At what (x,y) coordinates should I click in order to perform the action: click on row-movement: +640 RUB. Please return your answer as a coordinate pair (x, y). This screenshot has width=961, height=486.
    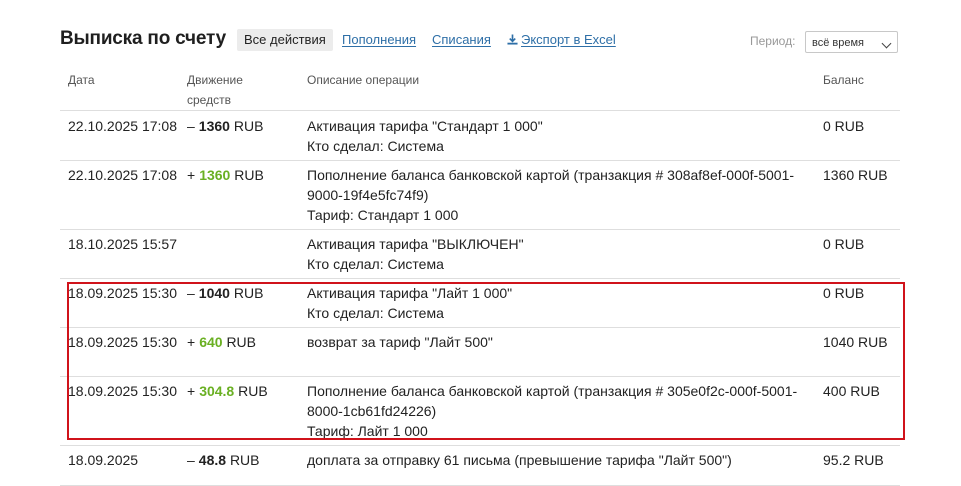
    Looking at the image, I should click on (244, 342).